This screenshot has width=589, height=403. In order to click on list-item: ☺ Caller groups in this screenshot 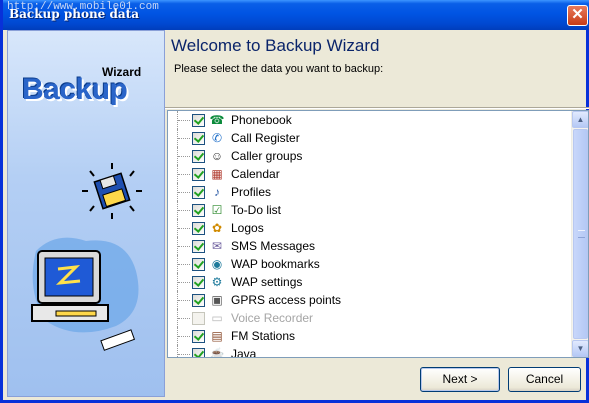, I will do `click(370, 156)`.